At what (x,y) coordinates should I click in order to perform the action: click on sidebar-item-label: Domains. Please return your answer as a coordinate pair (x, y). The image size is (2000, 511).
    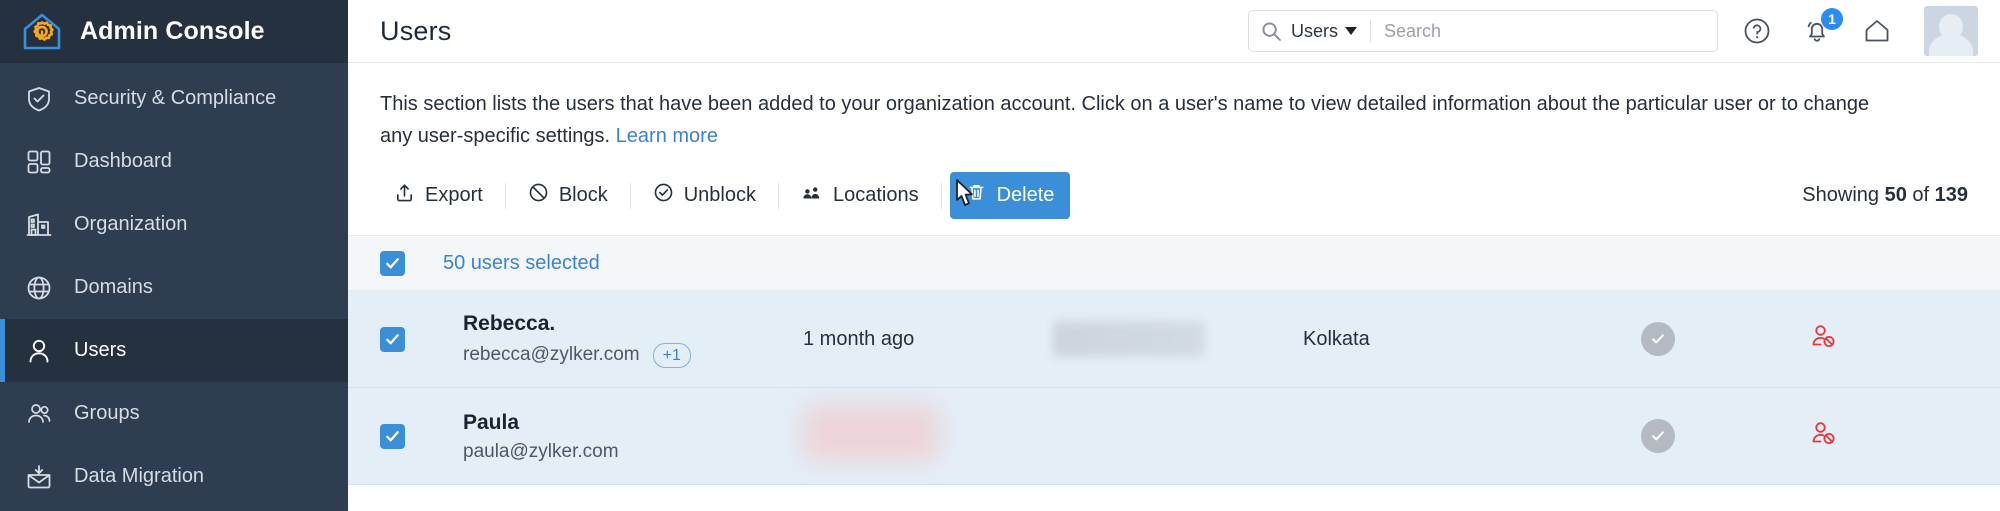
    Looking at the image, I should click on (113, 287).